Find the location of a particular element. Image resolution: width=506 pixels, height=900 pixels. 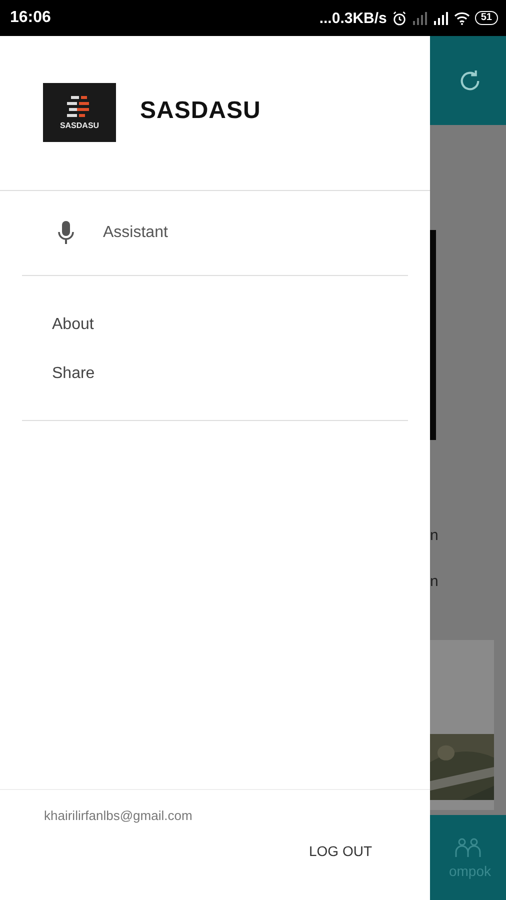

microphone-icon is located at coordinates (66, 233).